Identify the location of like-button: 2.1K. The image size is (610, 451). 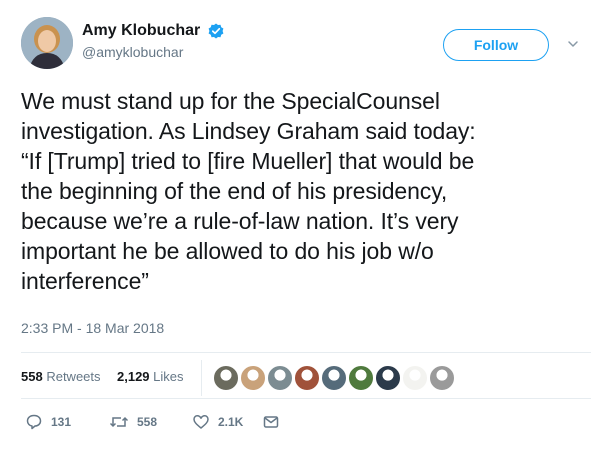
(217, 422).